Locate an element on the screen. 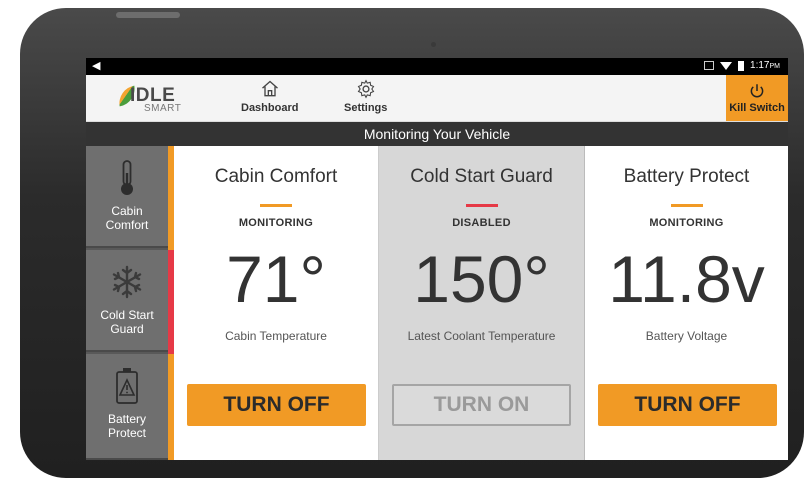 The image size is (804, 485). card-title: Battery Protect is located at coordinates (686, 176).